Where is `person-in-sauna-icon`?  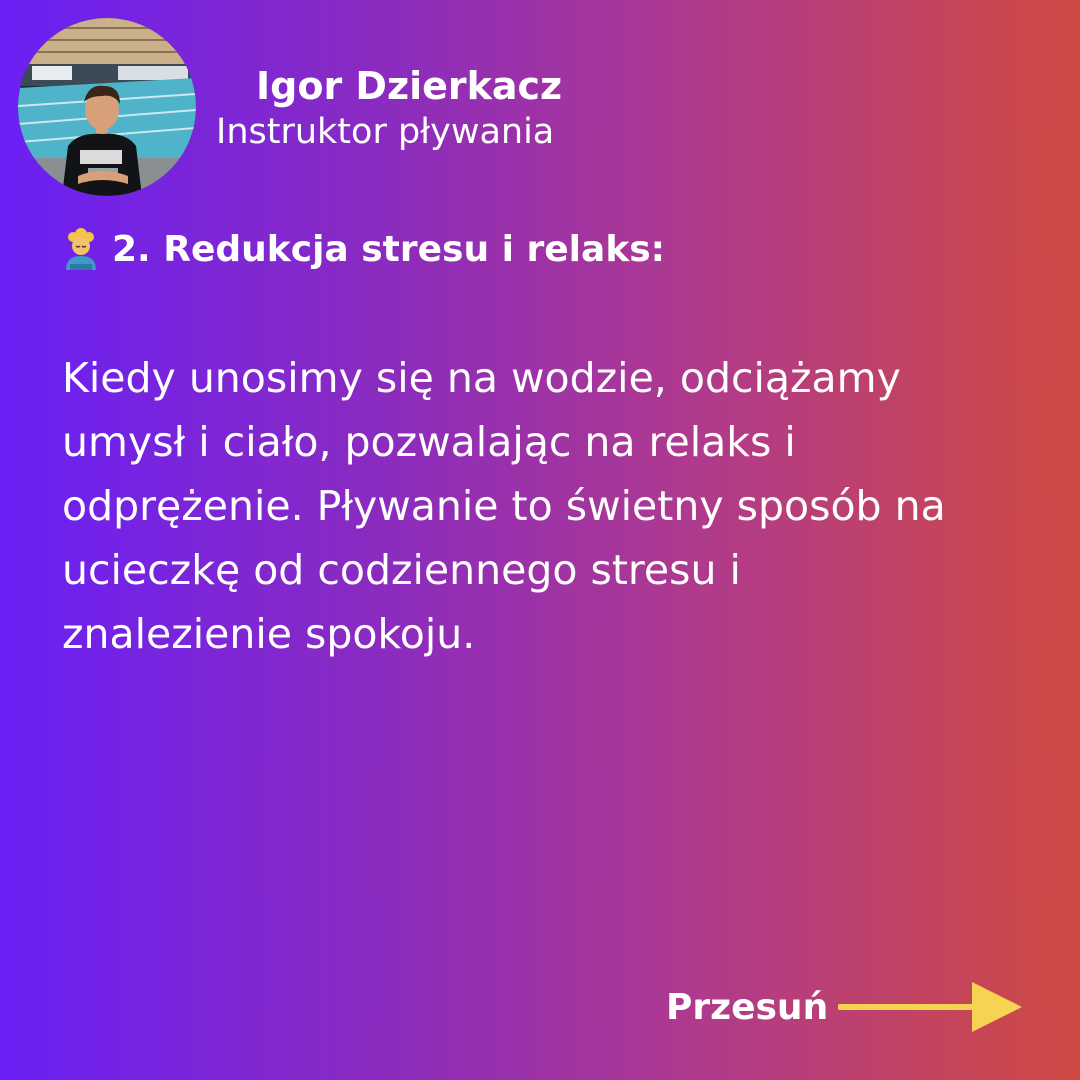 person-in-sauna-icon is located at coordinates (81, 249).